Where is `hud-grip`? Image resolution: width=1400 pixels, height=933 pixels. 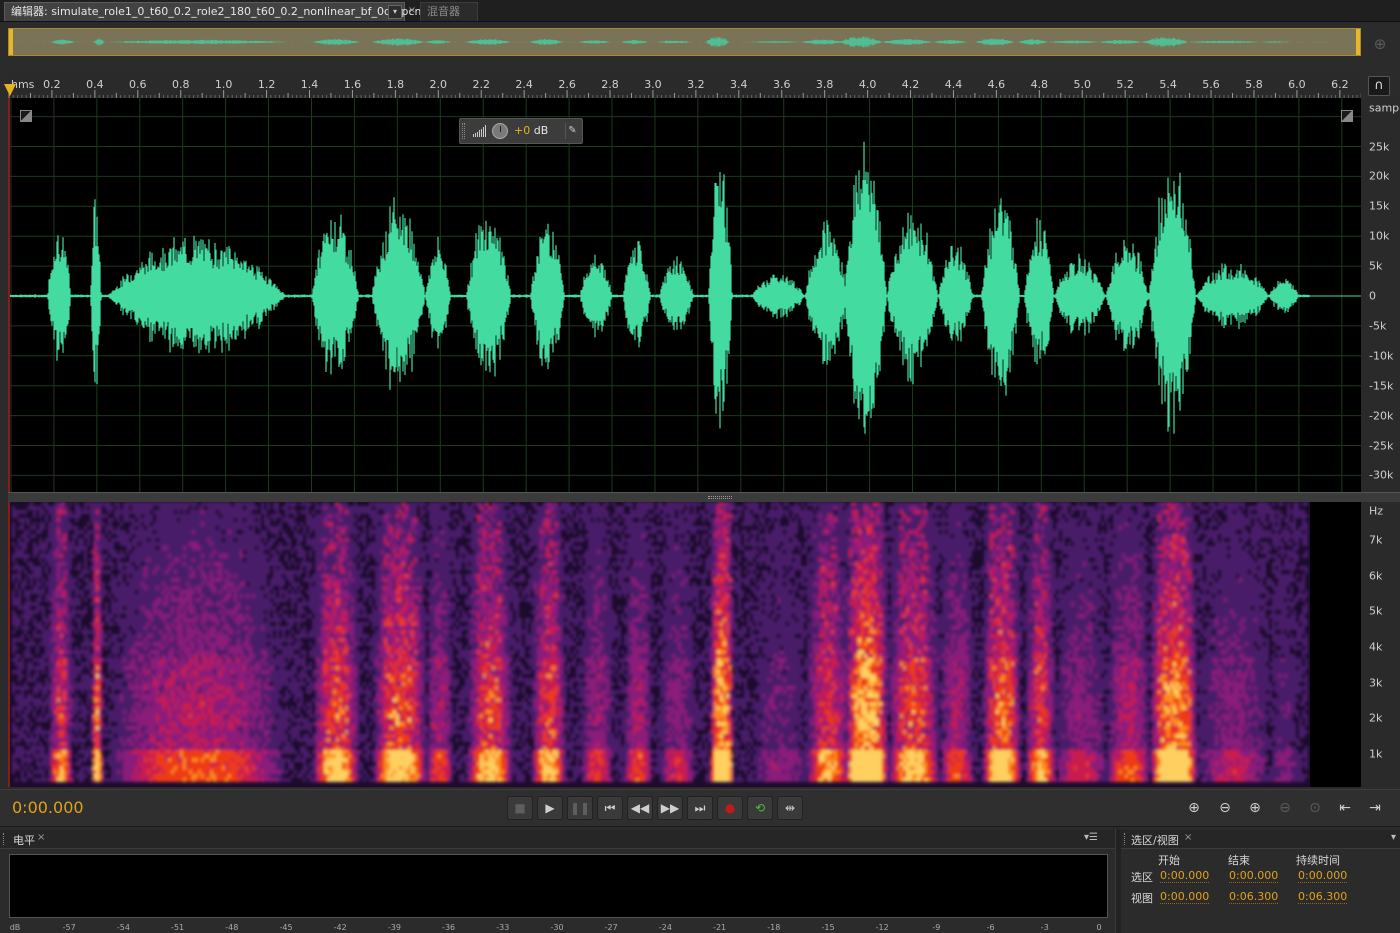
hud-grip is located at coordinates (463, 131).